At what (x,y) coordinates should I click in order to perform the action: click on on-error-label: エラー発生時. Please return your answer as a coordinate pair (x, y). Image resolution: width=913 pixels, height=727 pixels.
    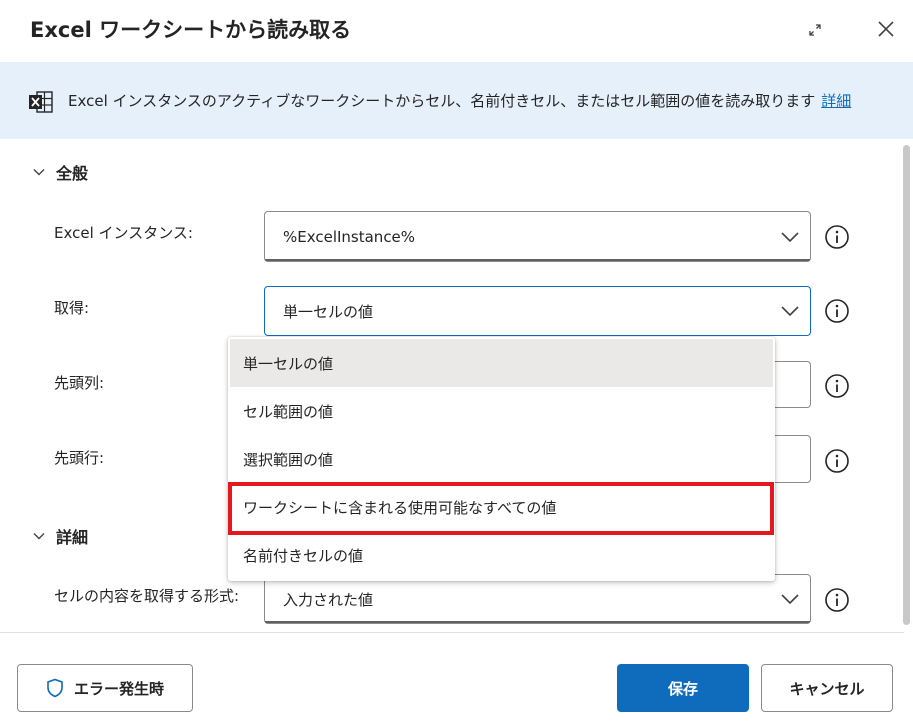
    Looking at the image, I should click on (118, 688).